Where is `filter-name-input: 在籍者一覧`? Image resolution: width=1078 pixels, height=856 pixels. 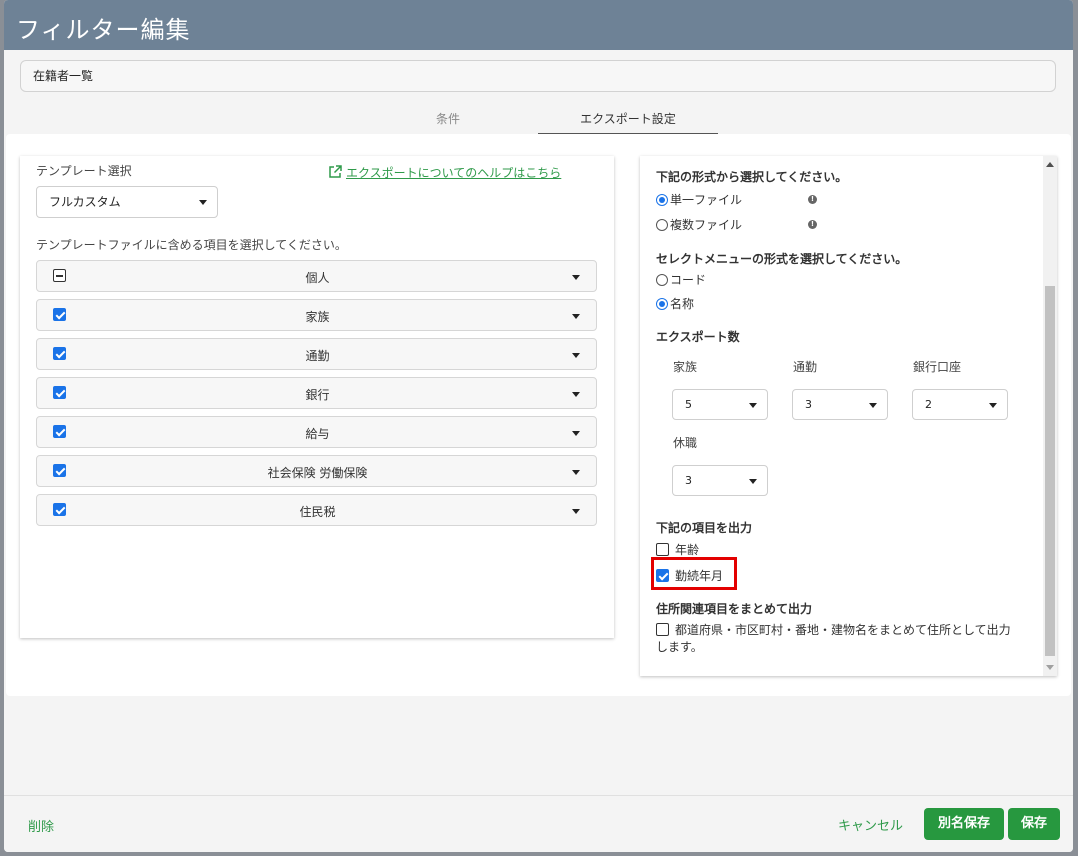 filter-name-input: 在籍者一覧 is located at coordinates (538, 76).